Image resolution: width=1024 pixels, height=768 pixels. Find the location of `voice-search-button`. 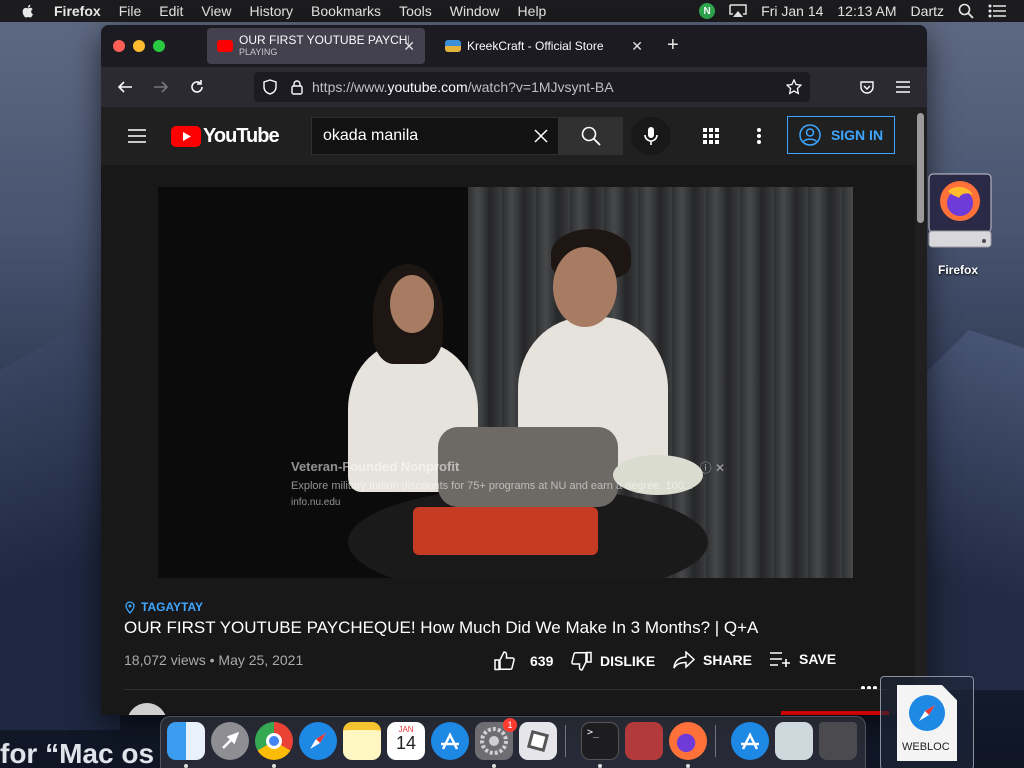

voice-search-button is located at coordinates (651, 136).